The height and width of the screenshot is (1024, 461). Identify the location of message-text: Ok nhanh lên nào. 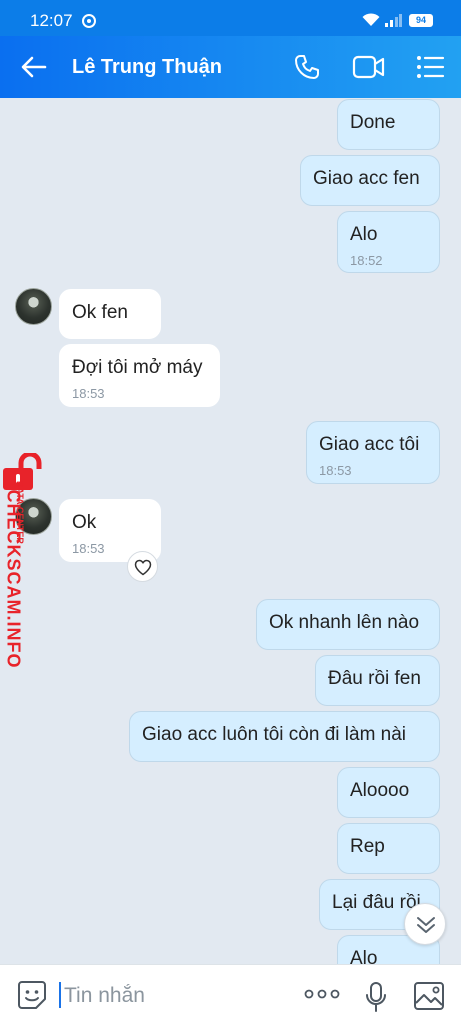
(344, 622).